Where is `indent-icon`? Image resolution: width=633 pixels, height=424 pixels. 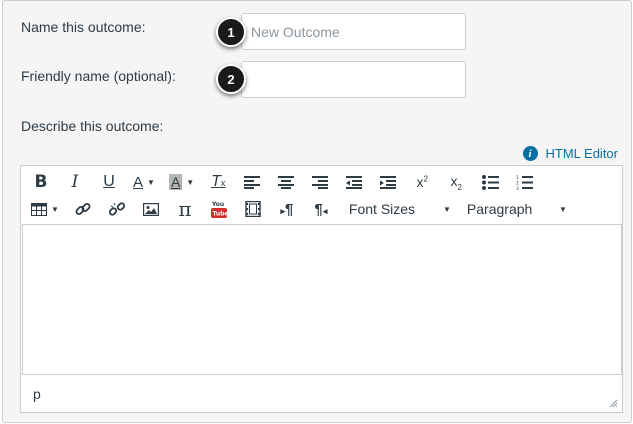
indent-icon is located at coordinates (388, 182).